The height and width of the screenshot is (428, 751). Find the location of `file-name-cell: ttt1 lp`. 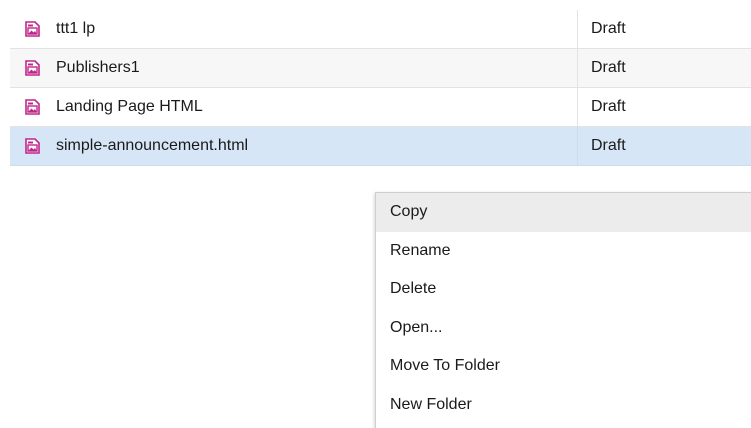

file-name-cell: ttt1 lp is located at coordinates (293, 29).